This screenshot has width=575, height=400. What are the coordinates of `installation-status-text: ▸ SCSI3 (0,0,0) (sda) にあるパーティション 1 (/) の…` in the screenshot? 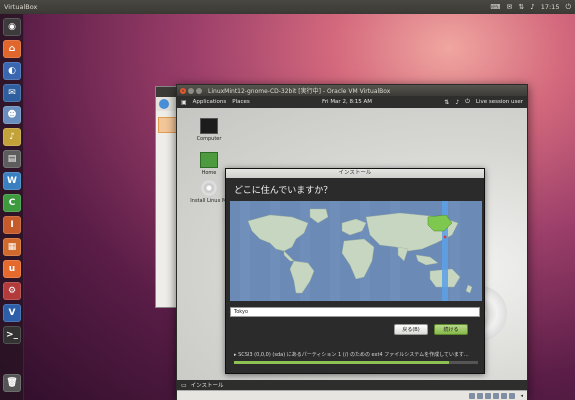 It's located at (351, 355).